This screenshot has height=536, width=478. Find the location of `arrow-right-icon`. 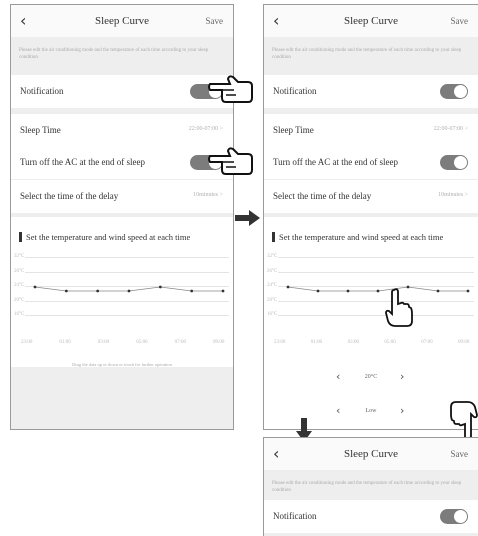

arrow-right-icon is located at coordinates (247, 218).